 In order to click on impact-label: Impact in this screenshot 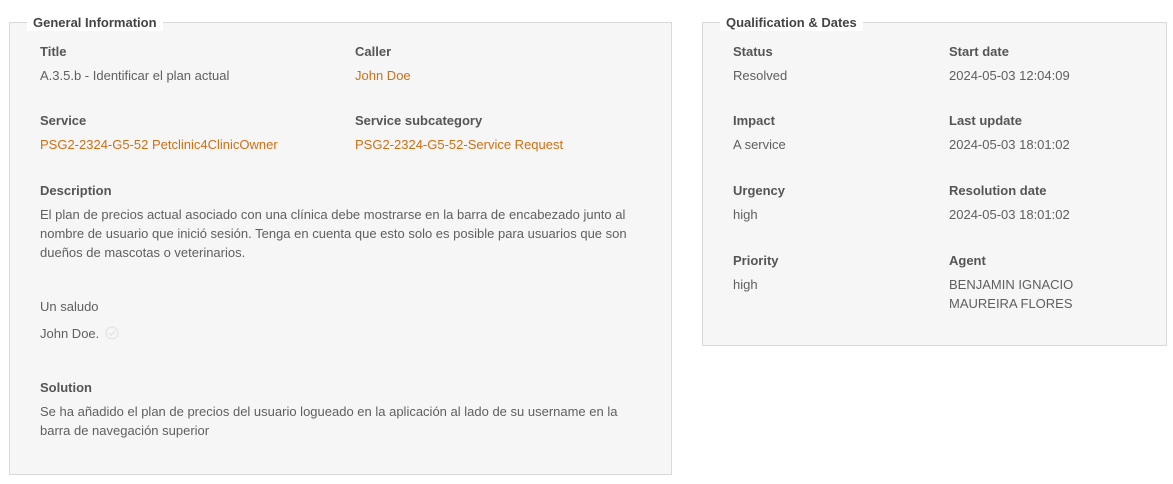, I will do `click(754, 120)`.